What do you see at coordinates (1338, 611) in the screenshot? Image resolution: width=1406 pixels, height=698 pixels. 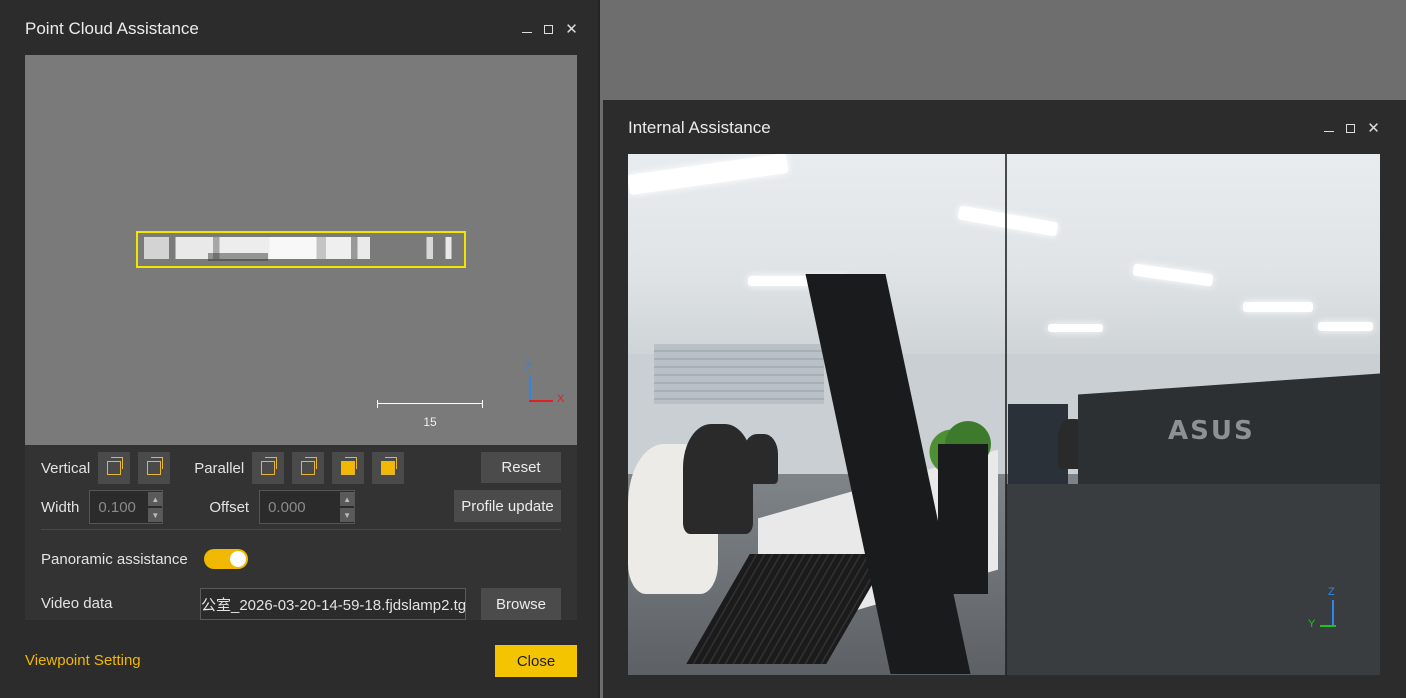 I see `axis-gizmo: Z Y` at bounding box center [1338, 611].